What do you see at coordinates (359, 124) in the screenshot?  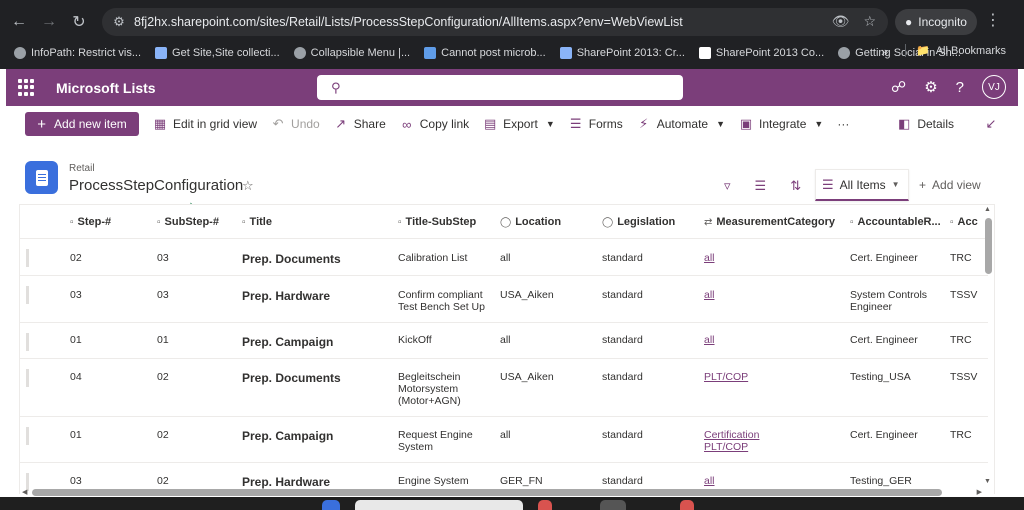 I see `share-button: ↗ Share` at bounding box center [359, 124].